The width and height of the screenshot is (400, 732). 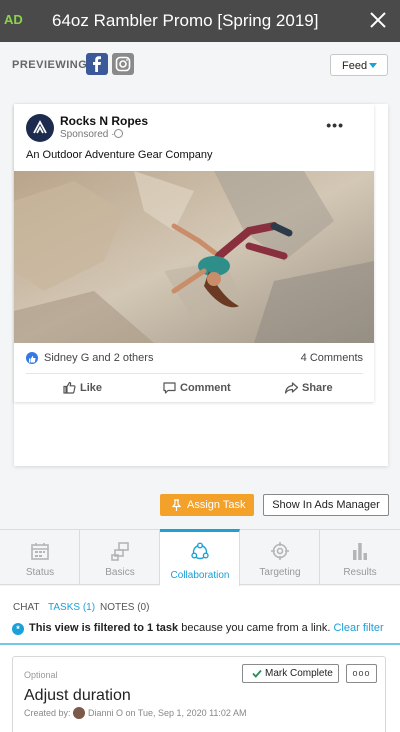 I want to click on filter-notice-text: because you came from a link., so click(x=254, y=628).